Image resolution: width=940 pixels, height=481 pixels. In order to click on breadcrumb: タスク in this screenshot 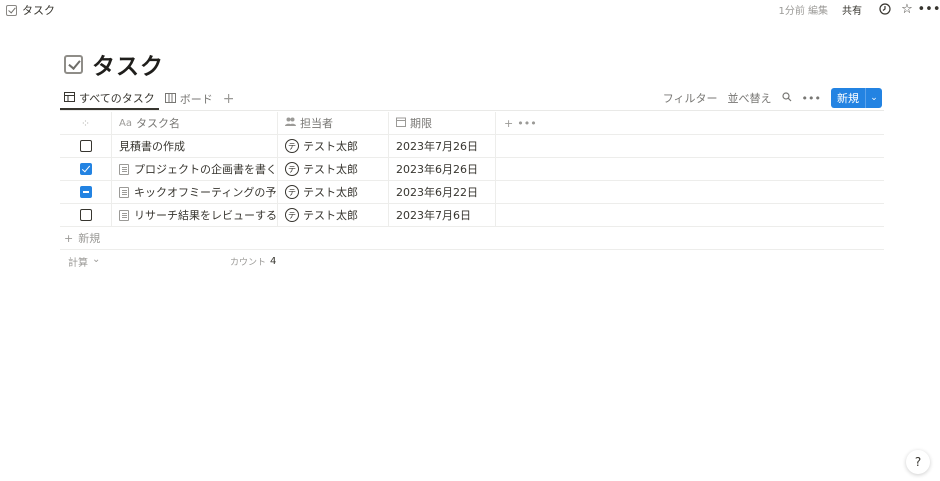, I will do `click(30, 10)`.